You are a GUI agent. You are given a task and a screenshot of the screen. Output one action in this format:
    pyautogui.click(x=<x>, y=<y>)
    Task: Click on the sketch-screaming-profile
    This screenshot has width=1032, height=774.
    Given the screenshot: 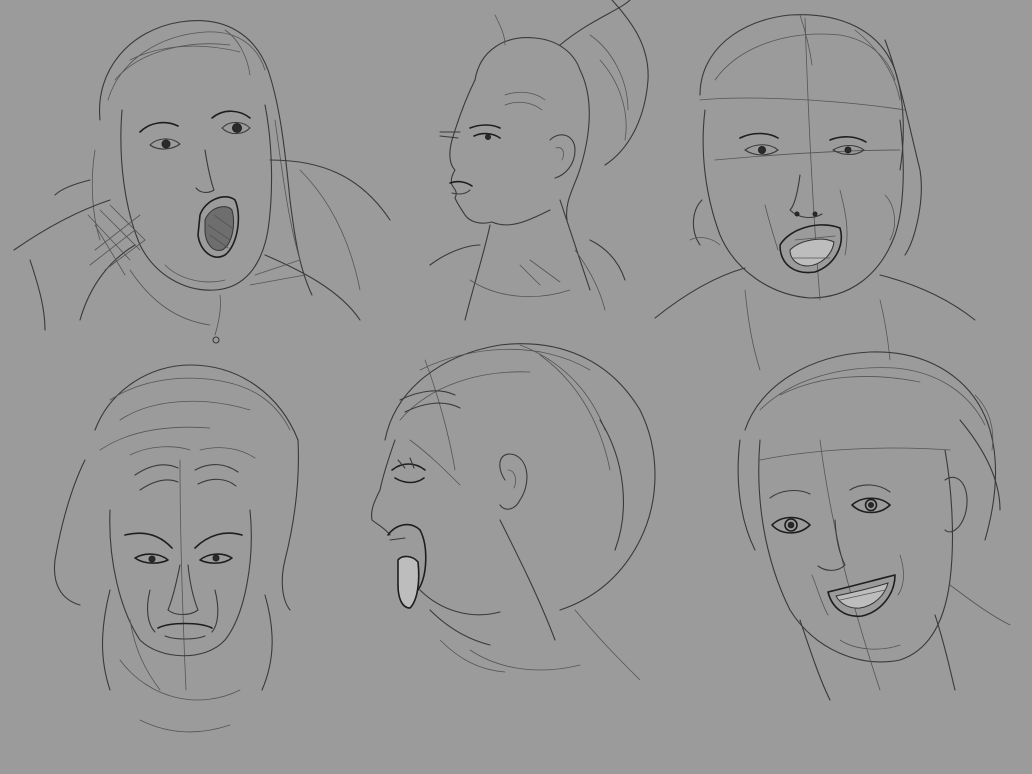 What is the action you would take?
    pyautogui.click(x=513, y=512)
    